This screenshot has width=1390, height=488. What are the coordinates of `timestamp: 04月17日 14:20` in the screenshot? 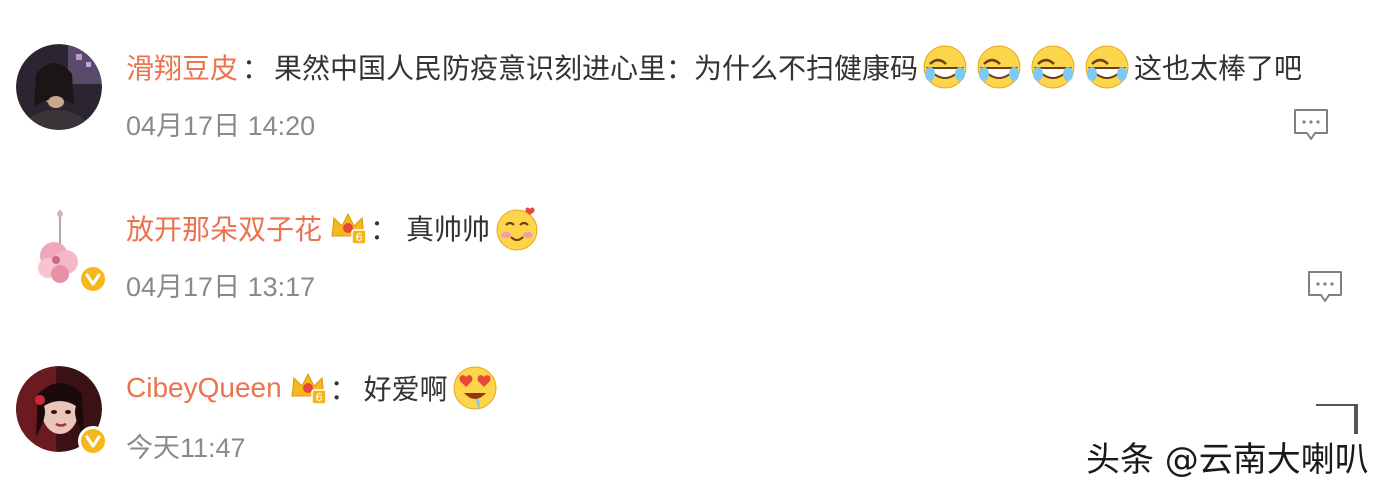 It's located at (221, 126).